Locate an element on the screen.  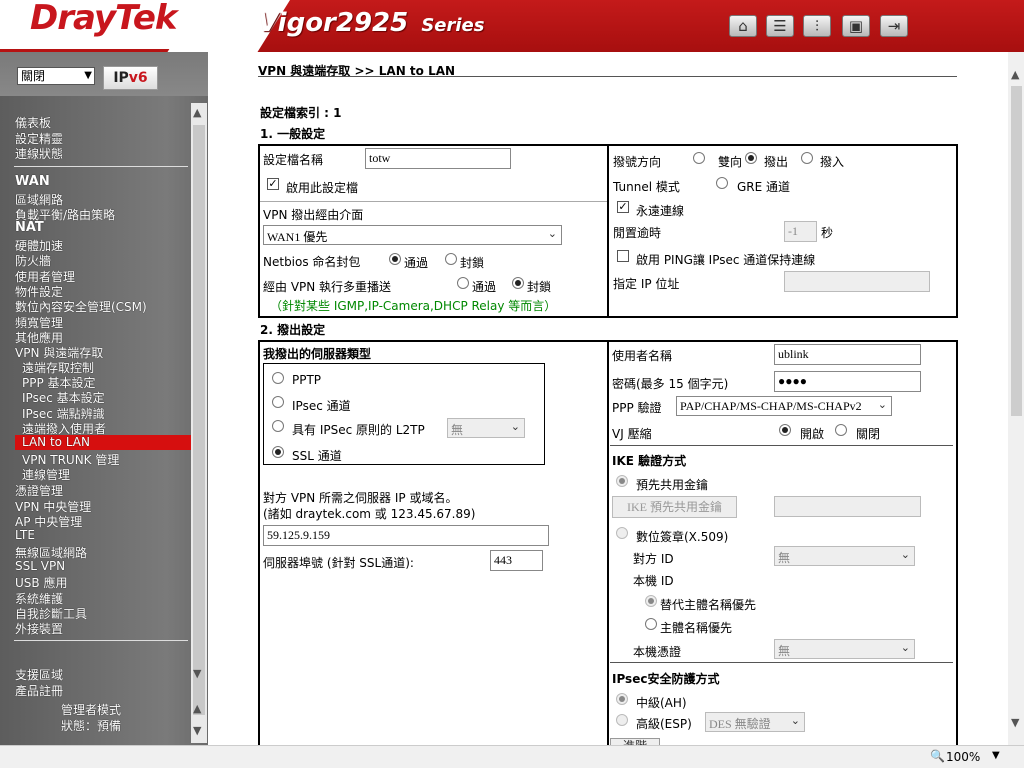
direction-out-radio is located at coordinates (751, 158).